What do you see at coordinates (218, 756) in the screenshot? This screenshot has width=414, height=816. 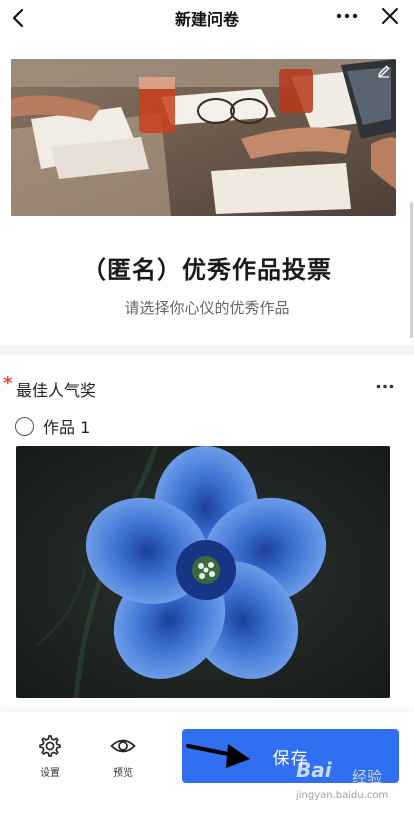 I see `arrow-annotation` at bounding box center [218, 756].